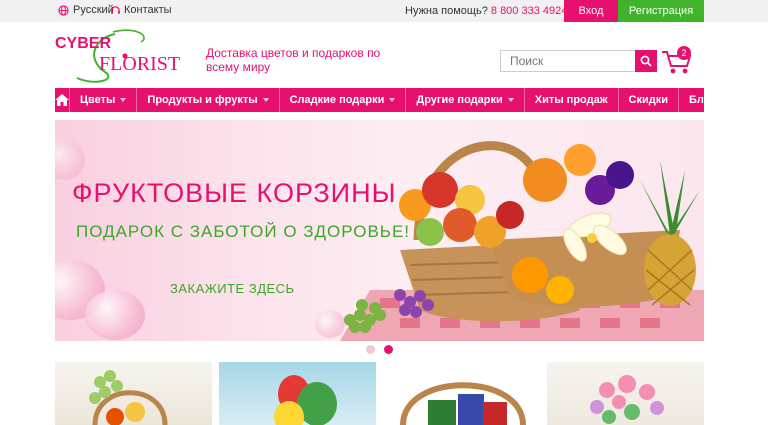  Describe the element at coordinates (661, 11) in the screenshot. I see `register-button: Регистрация` at that location.